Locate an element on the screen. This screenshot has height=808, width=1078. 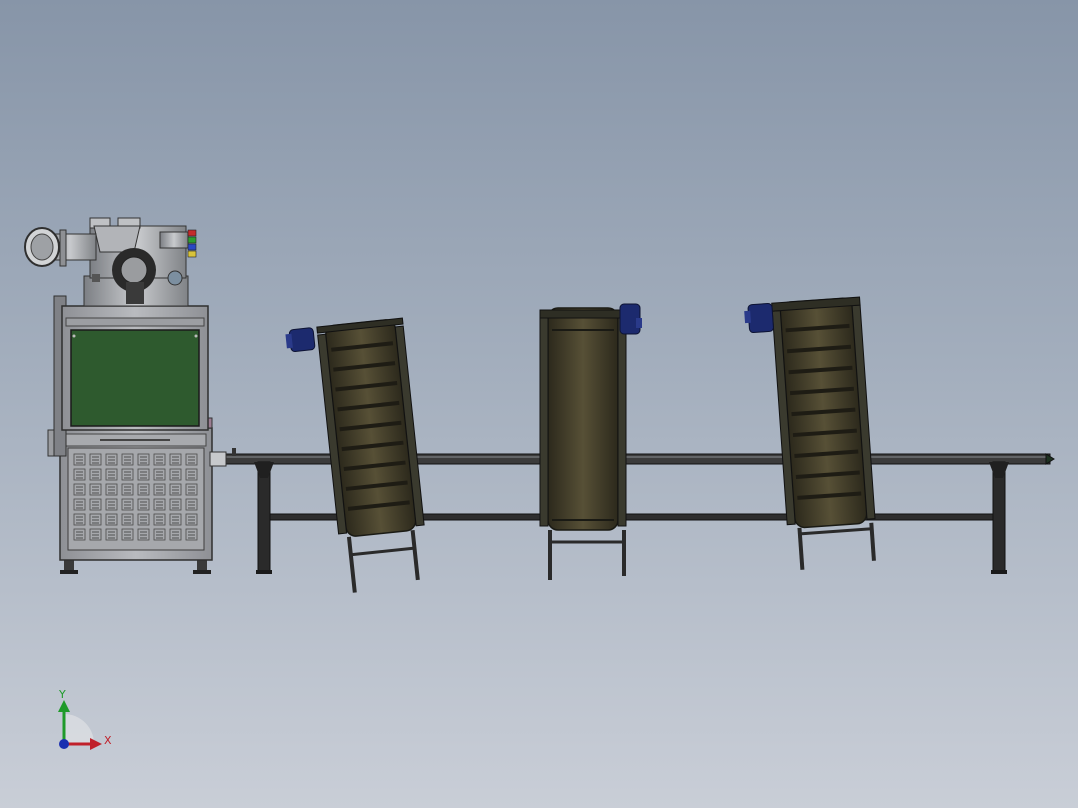
axis-triad: Y X is located at coordinates (85, 719).